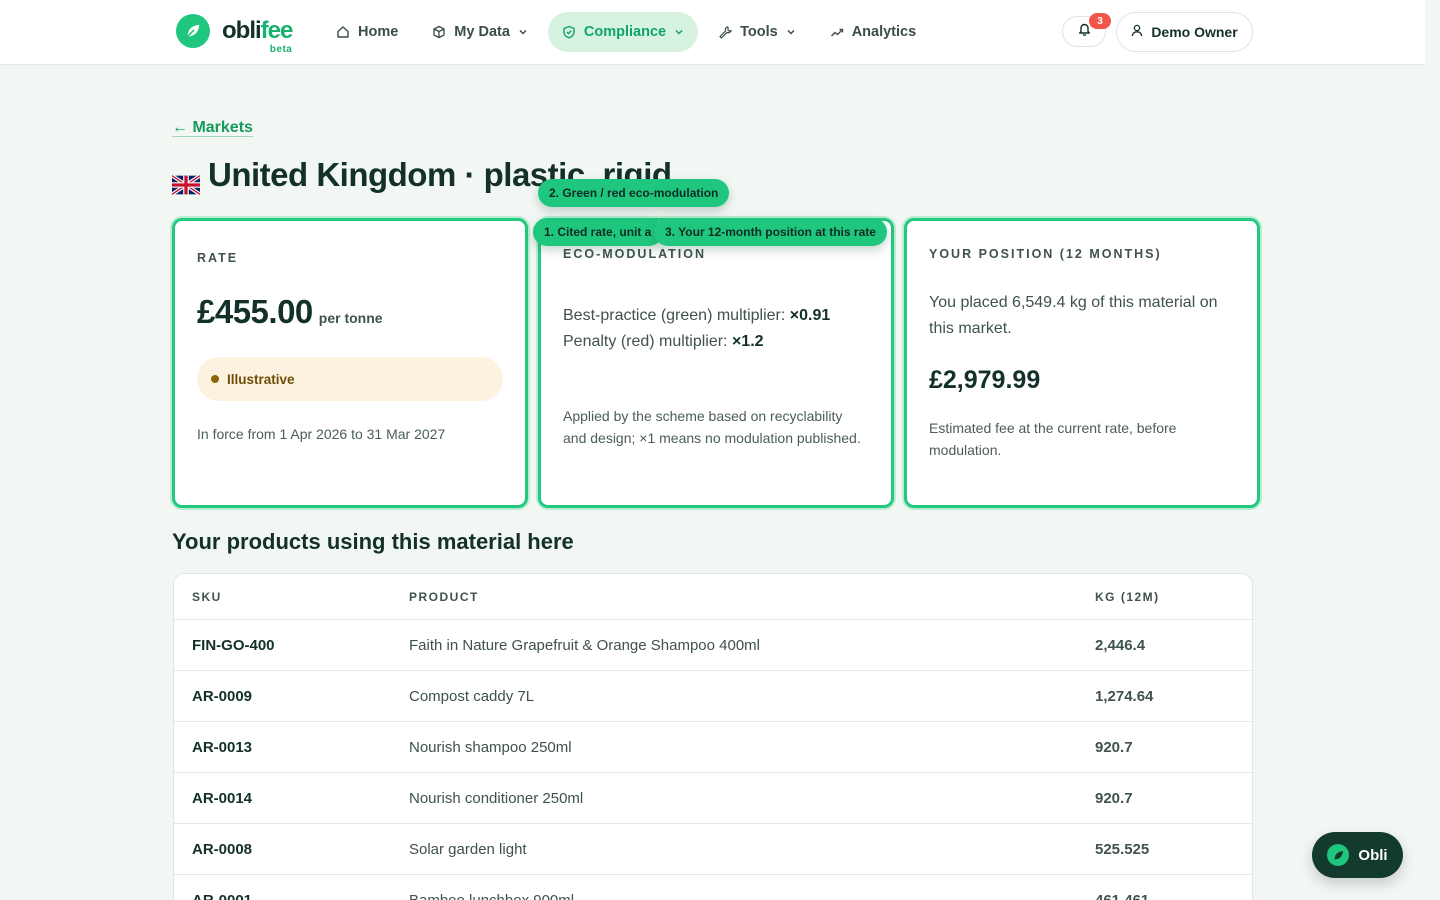  Describe the element at coordinates (233, 645) in the screenshot. I see `row-sku: FIN-GO-400` at that location.